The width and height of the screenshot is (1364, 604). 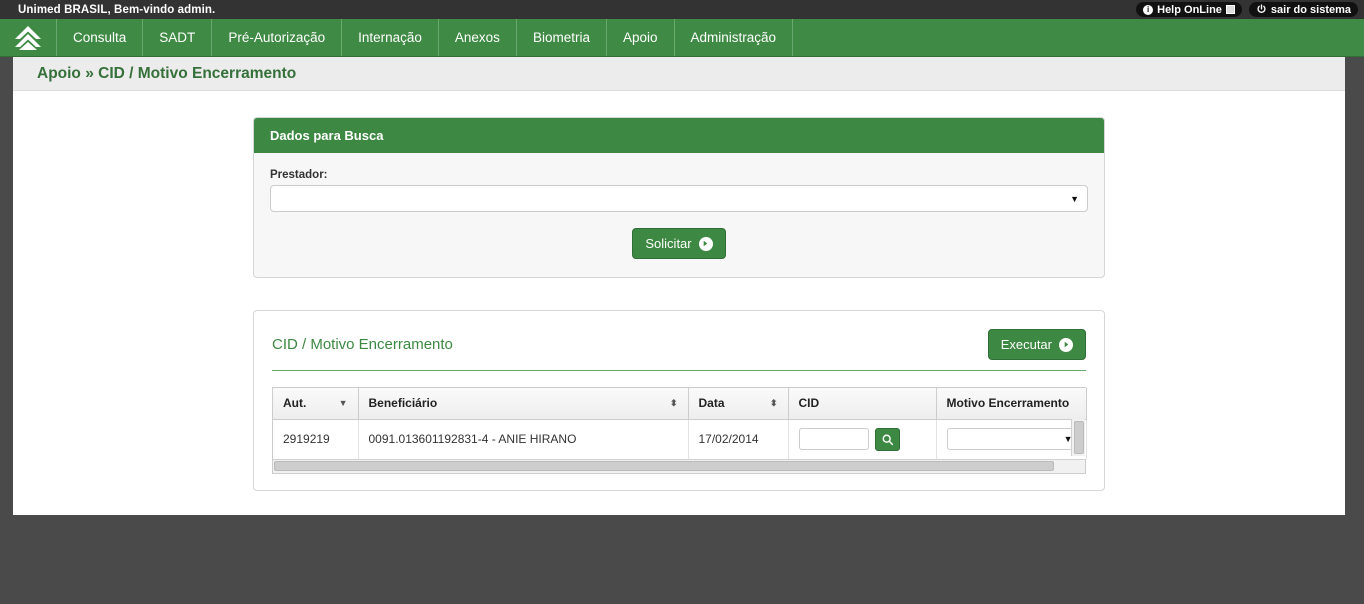 I want to click on unimed-logo-icon, so click(x=28, y=37).